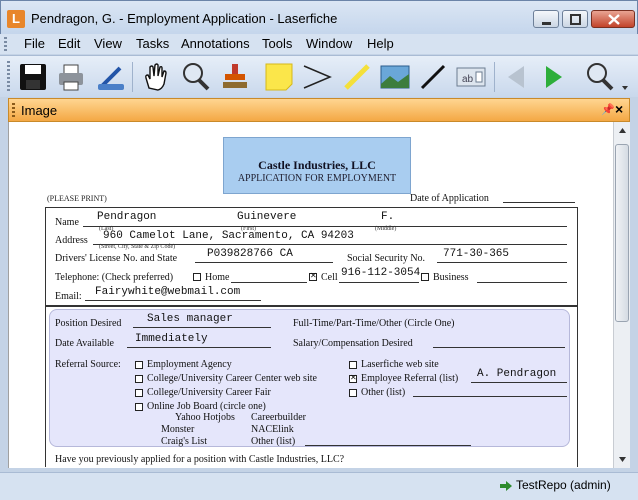  Describe the element at coordinates (468, 79) in the screenshot. I see `svg-text: ab` at that location.